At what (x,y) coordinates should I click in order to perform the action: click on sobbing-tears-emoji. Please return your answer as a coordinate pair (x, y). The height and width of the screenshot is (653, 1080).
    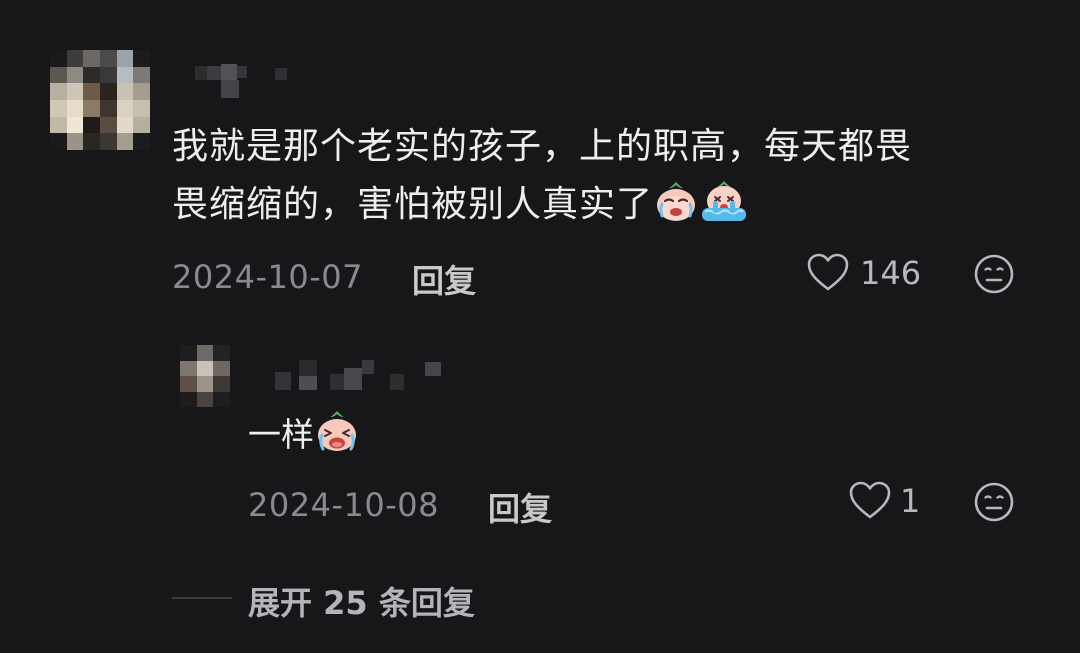
    Looking at the image, I should click on (724, 210).